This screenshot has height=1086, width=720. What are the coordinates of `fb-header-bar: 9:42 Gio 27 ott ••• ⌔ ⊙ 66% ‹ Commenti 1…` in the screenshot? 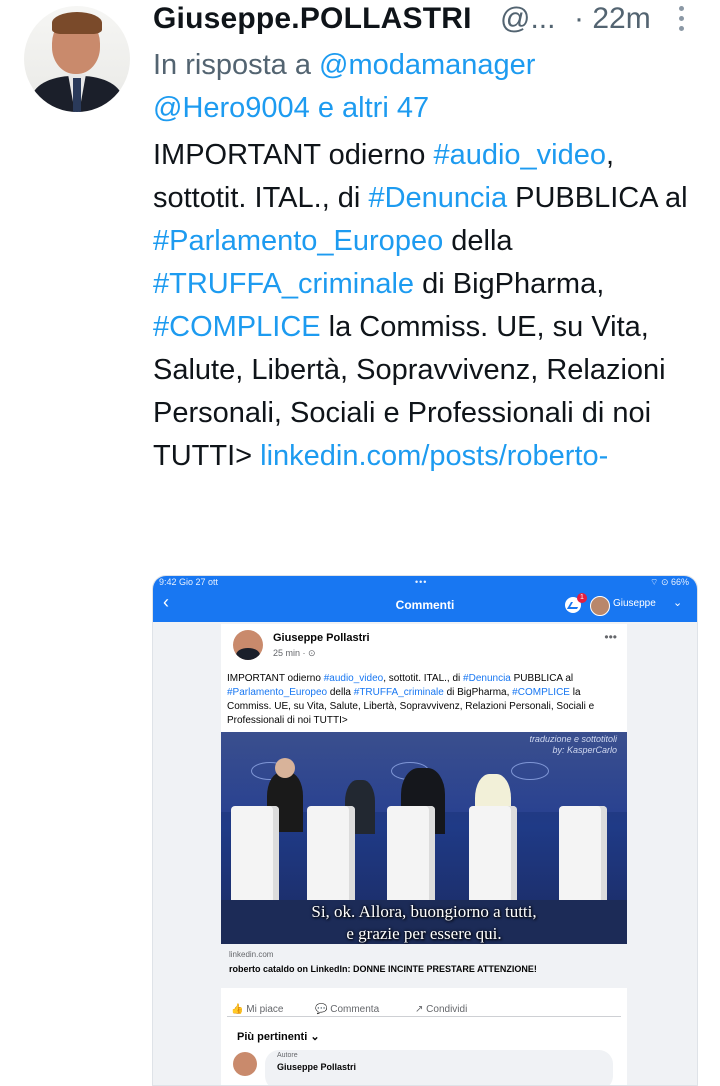 It's located at (425, 599).